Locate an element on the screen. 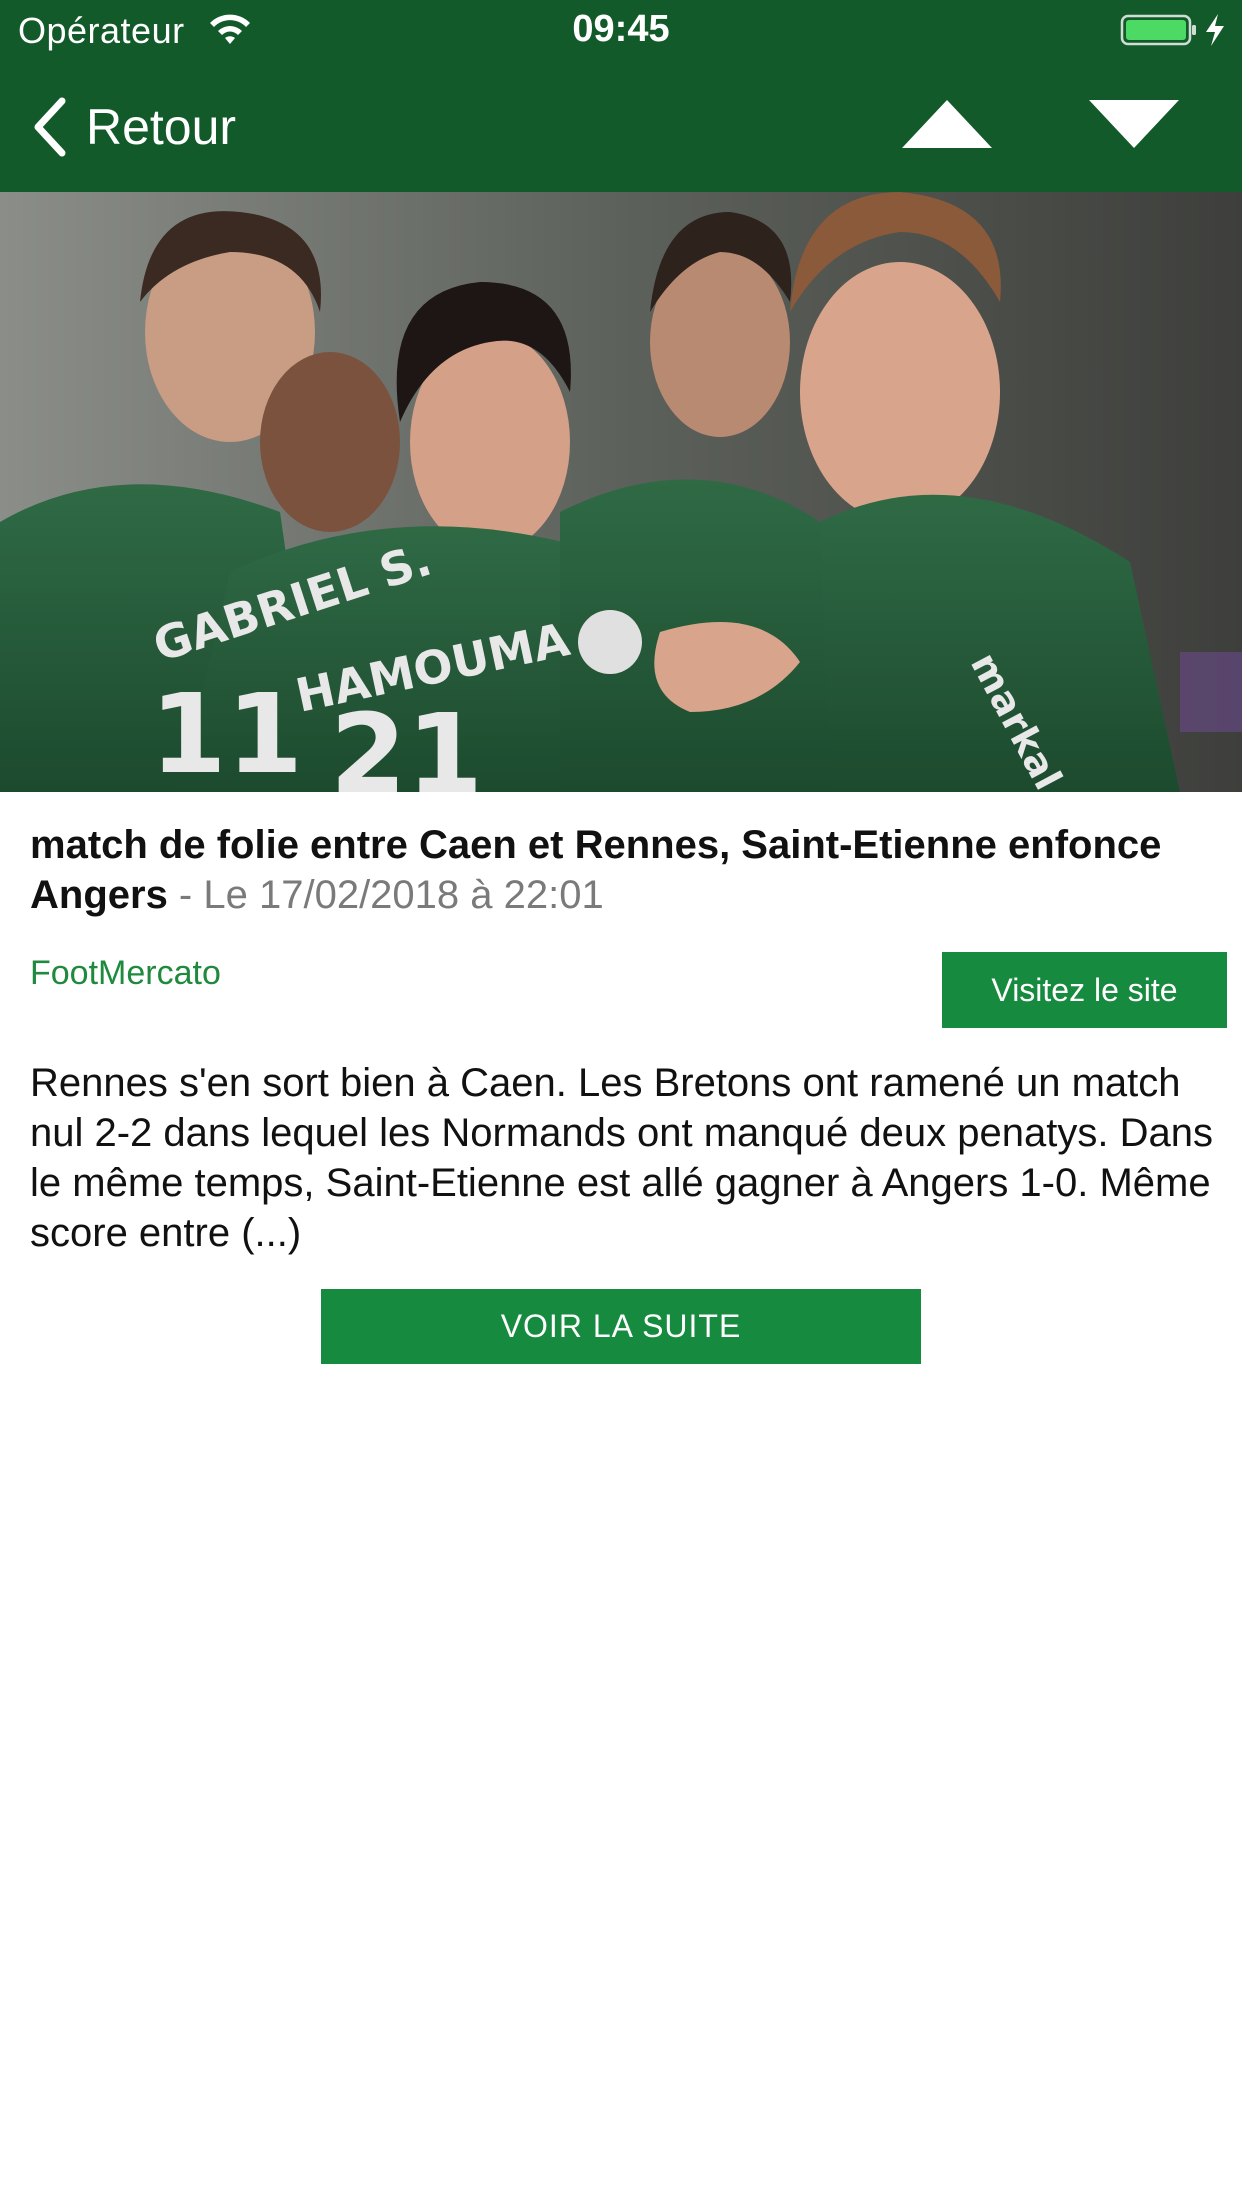  article-date: - Le 17/02/2018 à 22:01 is located at coordinates (385, 895).